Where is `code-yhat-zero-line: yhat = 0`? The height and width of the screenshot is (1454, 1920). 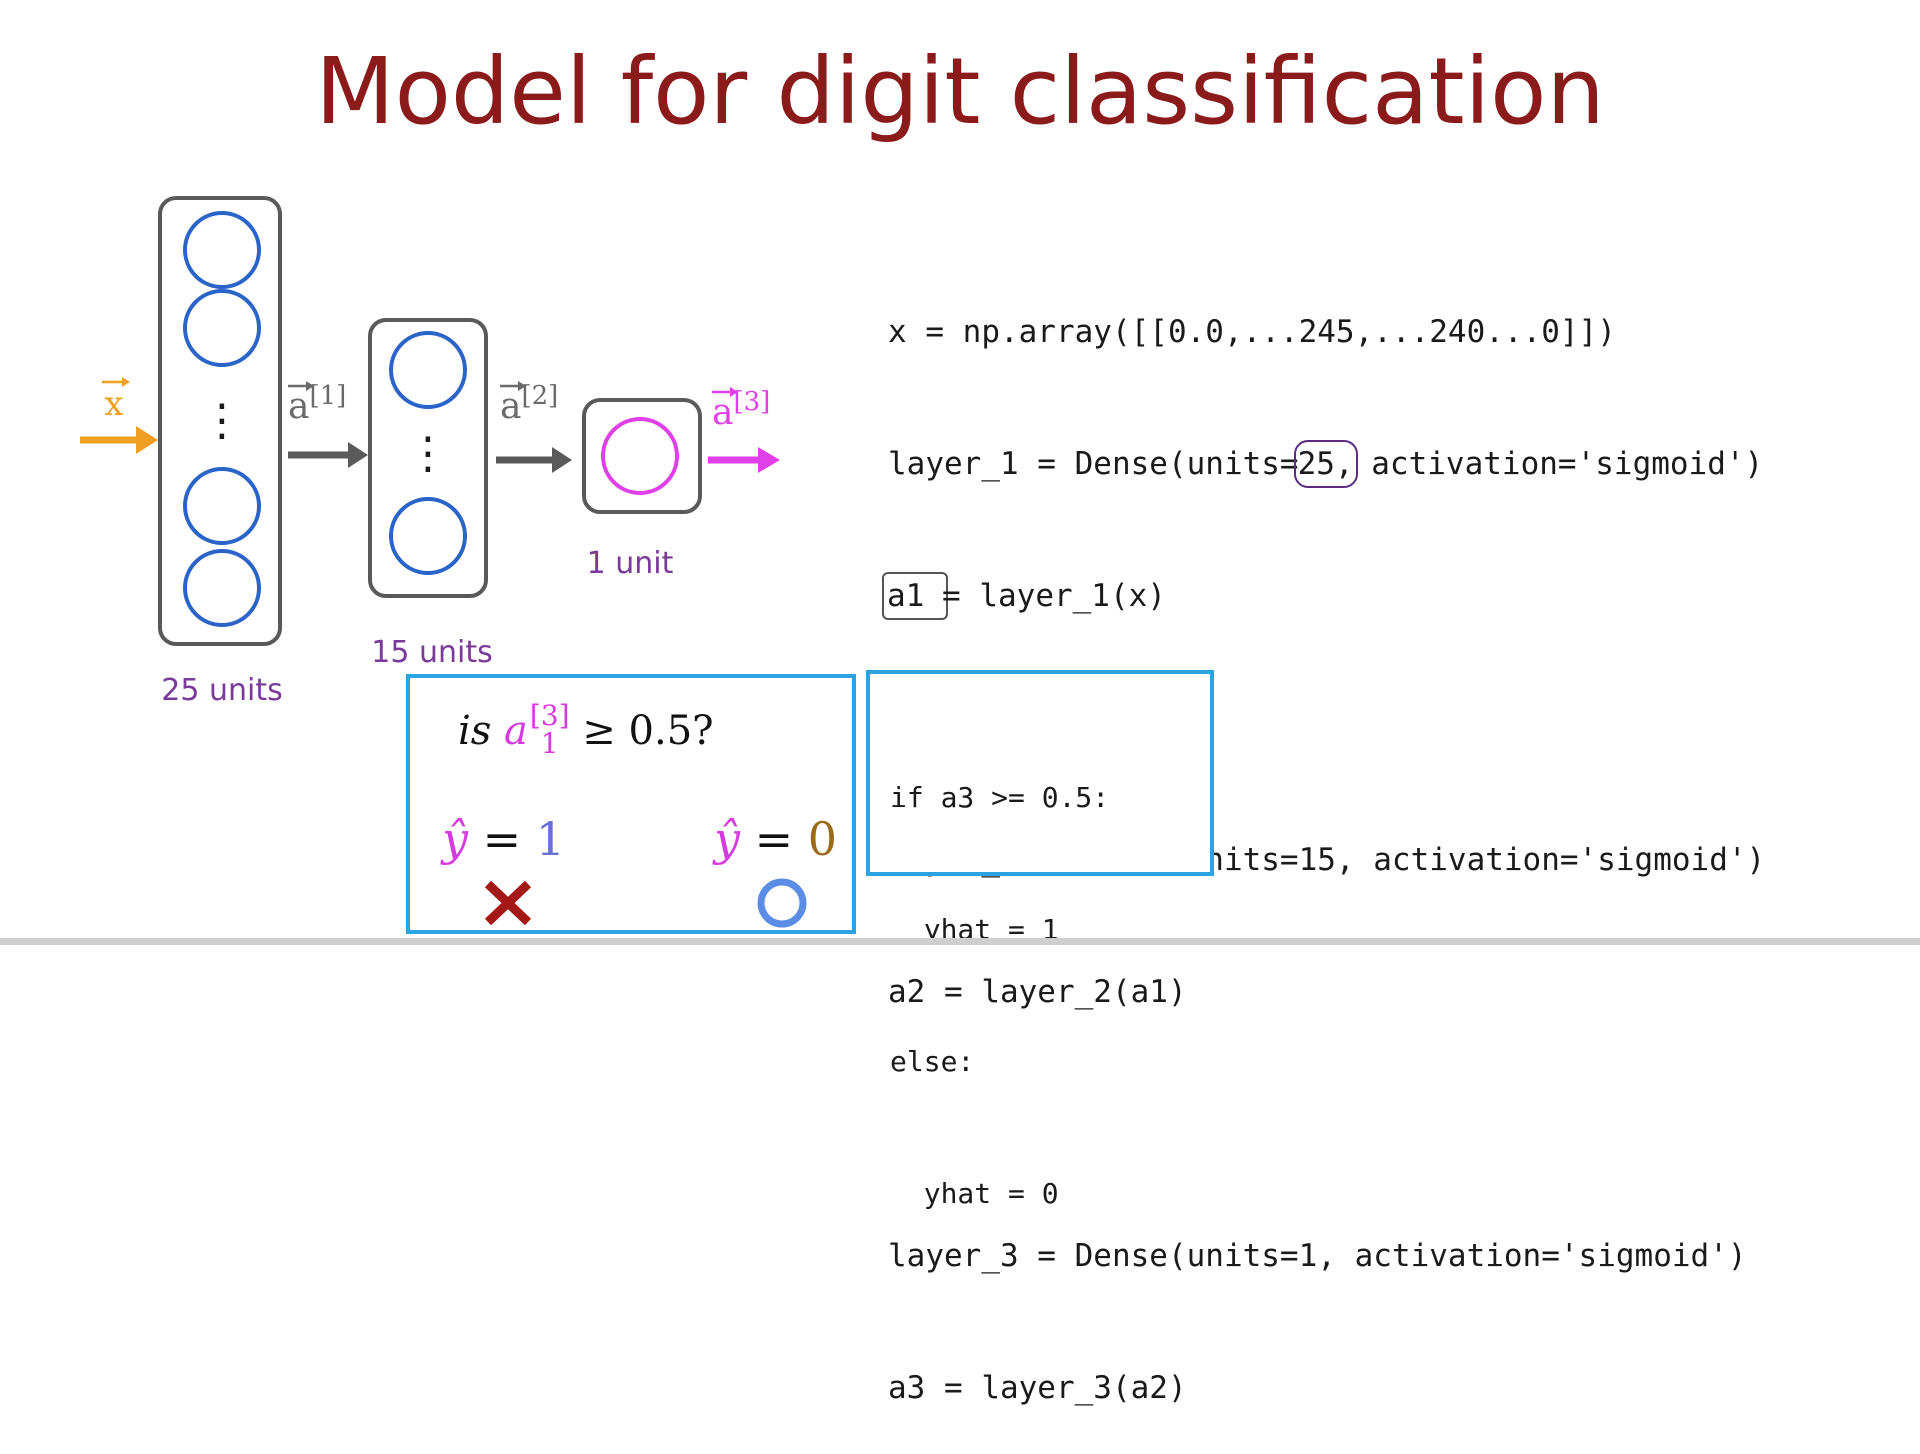
code-yhat-zero-line: yhat = 0 is located at coordinates (974, 1193).